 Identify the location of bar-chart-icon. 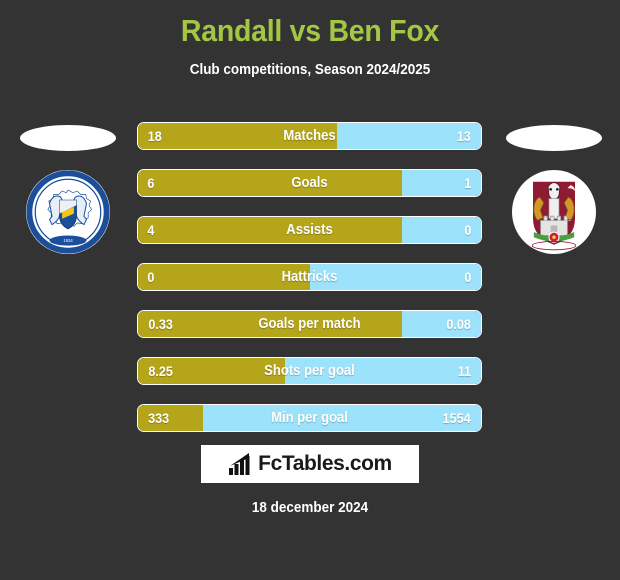
(239, 464).